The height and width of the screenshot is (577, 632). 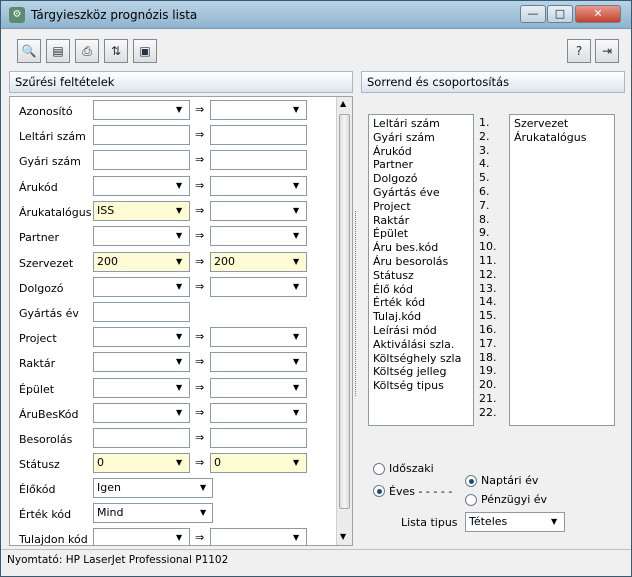 What do you see at coordinates (515, 522) in the screenshot?
I see `lista-tipus-select: Tételes` at bounding box center [515, 522].